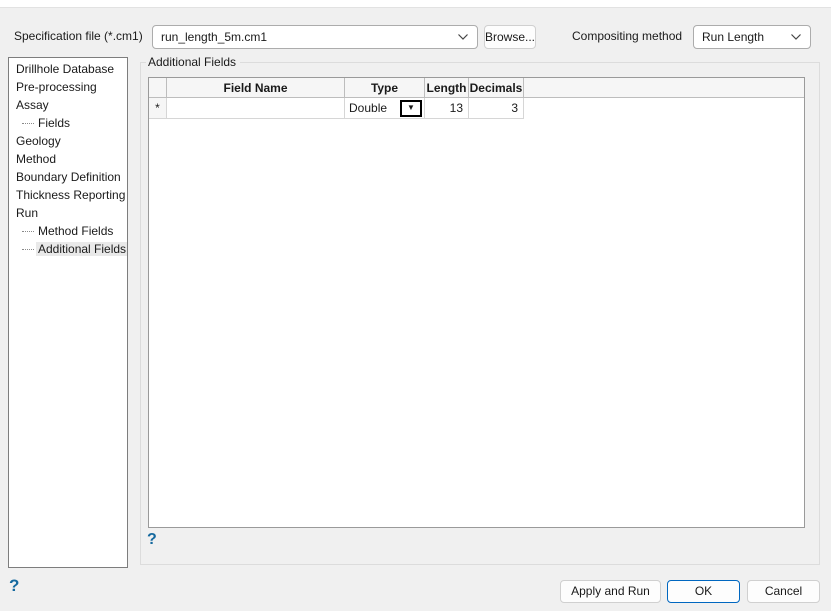 The height and width of the screenshot is (611, 831). Describe the element at coordinates (664, 108) in the screenshot. I see `row-filler-cell` at that location.